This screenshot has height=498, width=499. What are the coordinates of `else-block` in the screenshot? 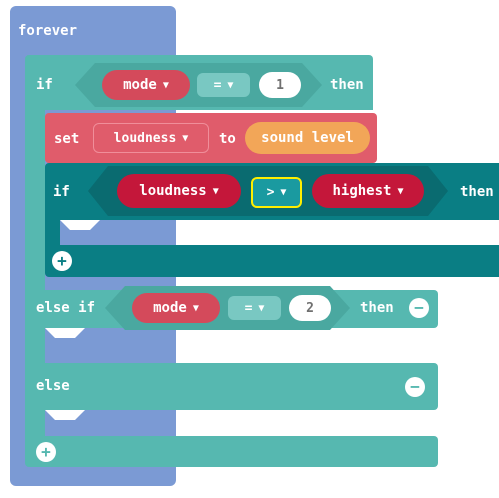 It's located at (231, 386).